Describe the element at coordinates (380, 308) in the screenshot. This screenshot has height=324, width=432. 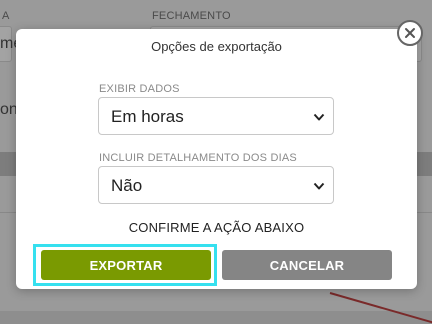
I see `background-chart-line` at that location.